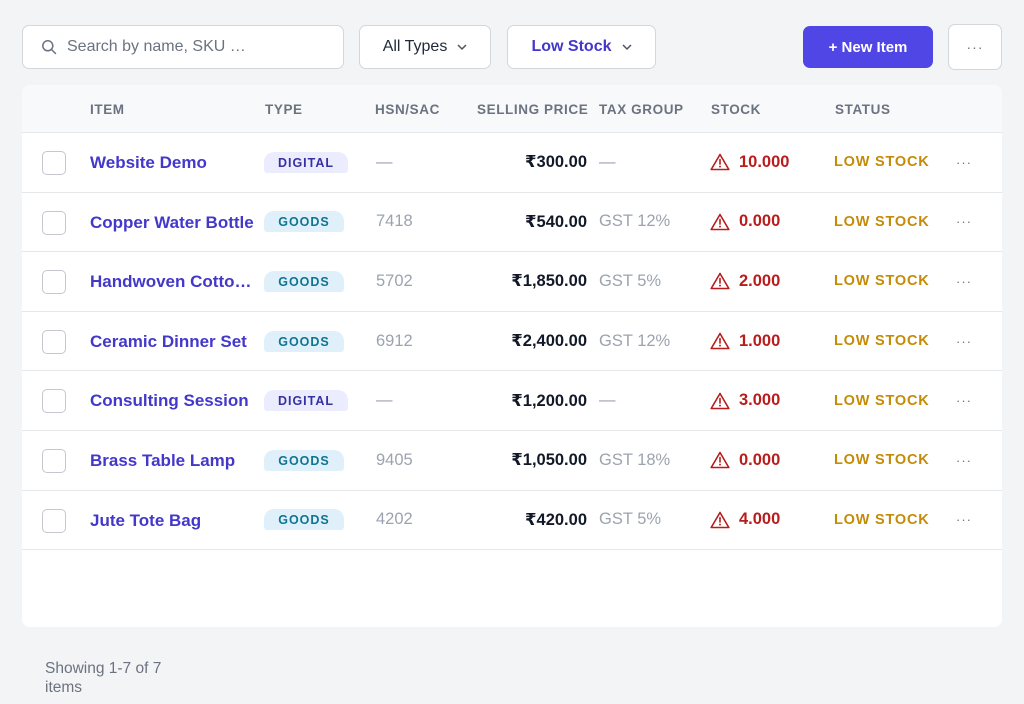 The height and width of the screenshot is (704, 1024). I want to click on stock-filter-select: Low Stock, so click(581, 47).